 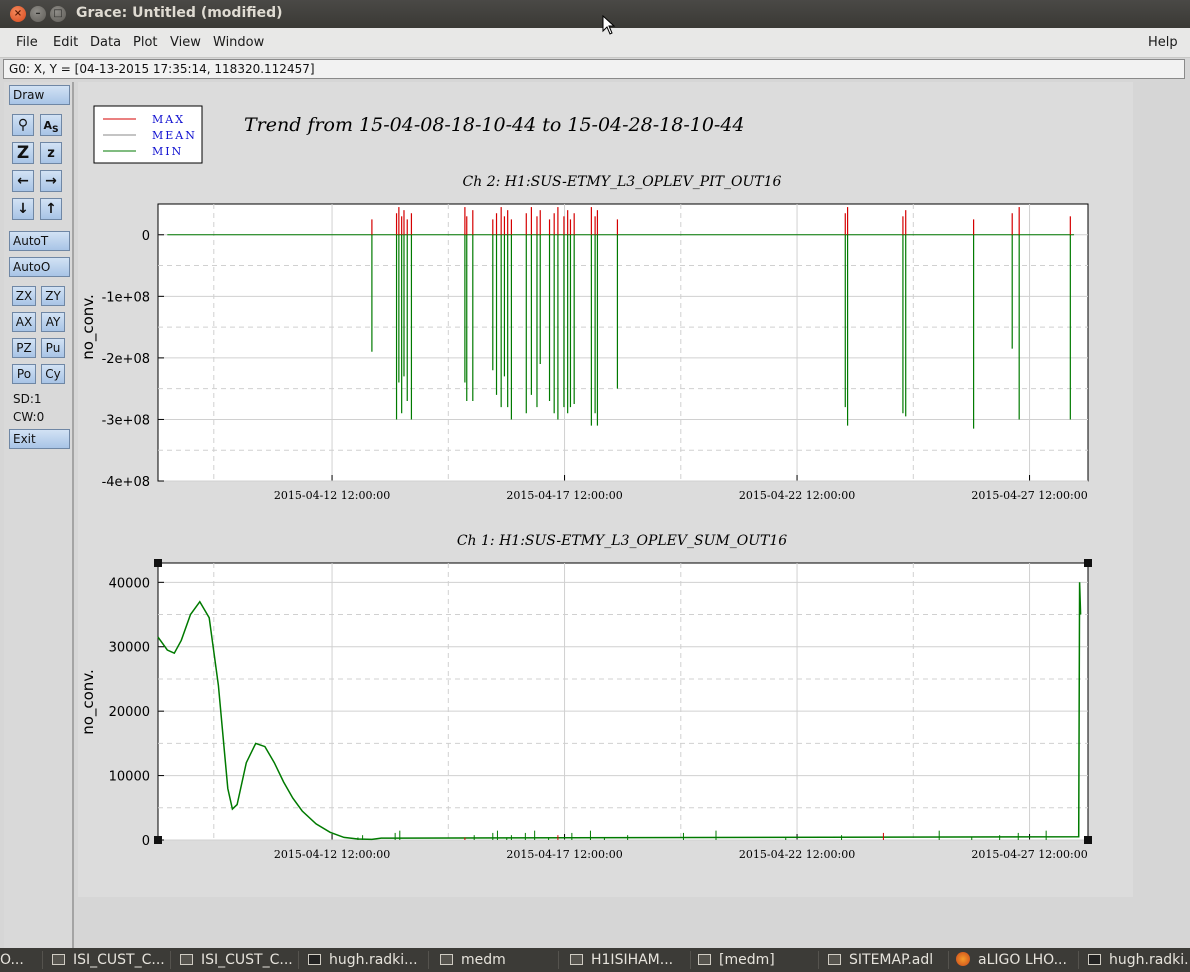 What do you see at coordinates (24, 374) in the screenshot?
I see `po-button: Po` at bounding box center [24, 374].